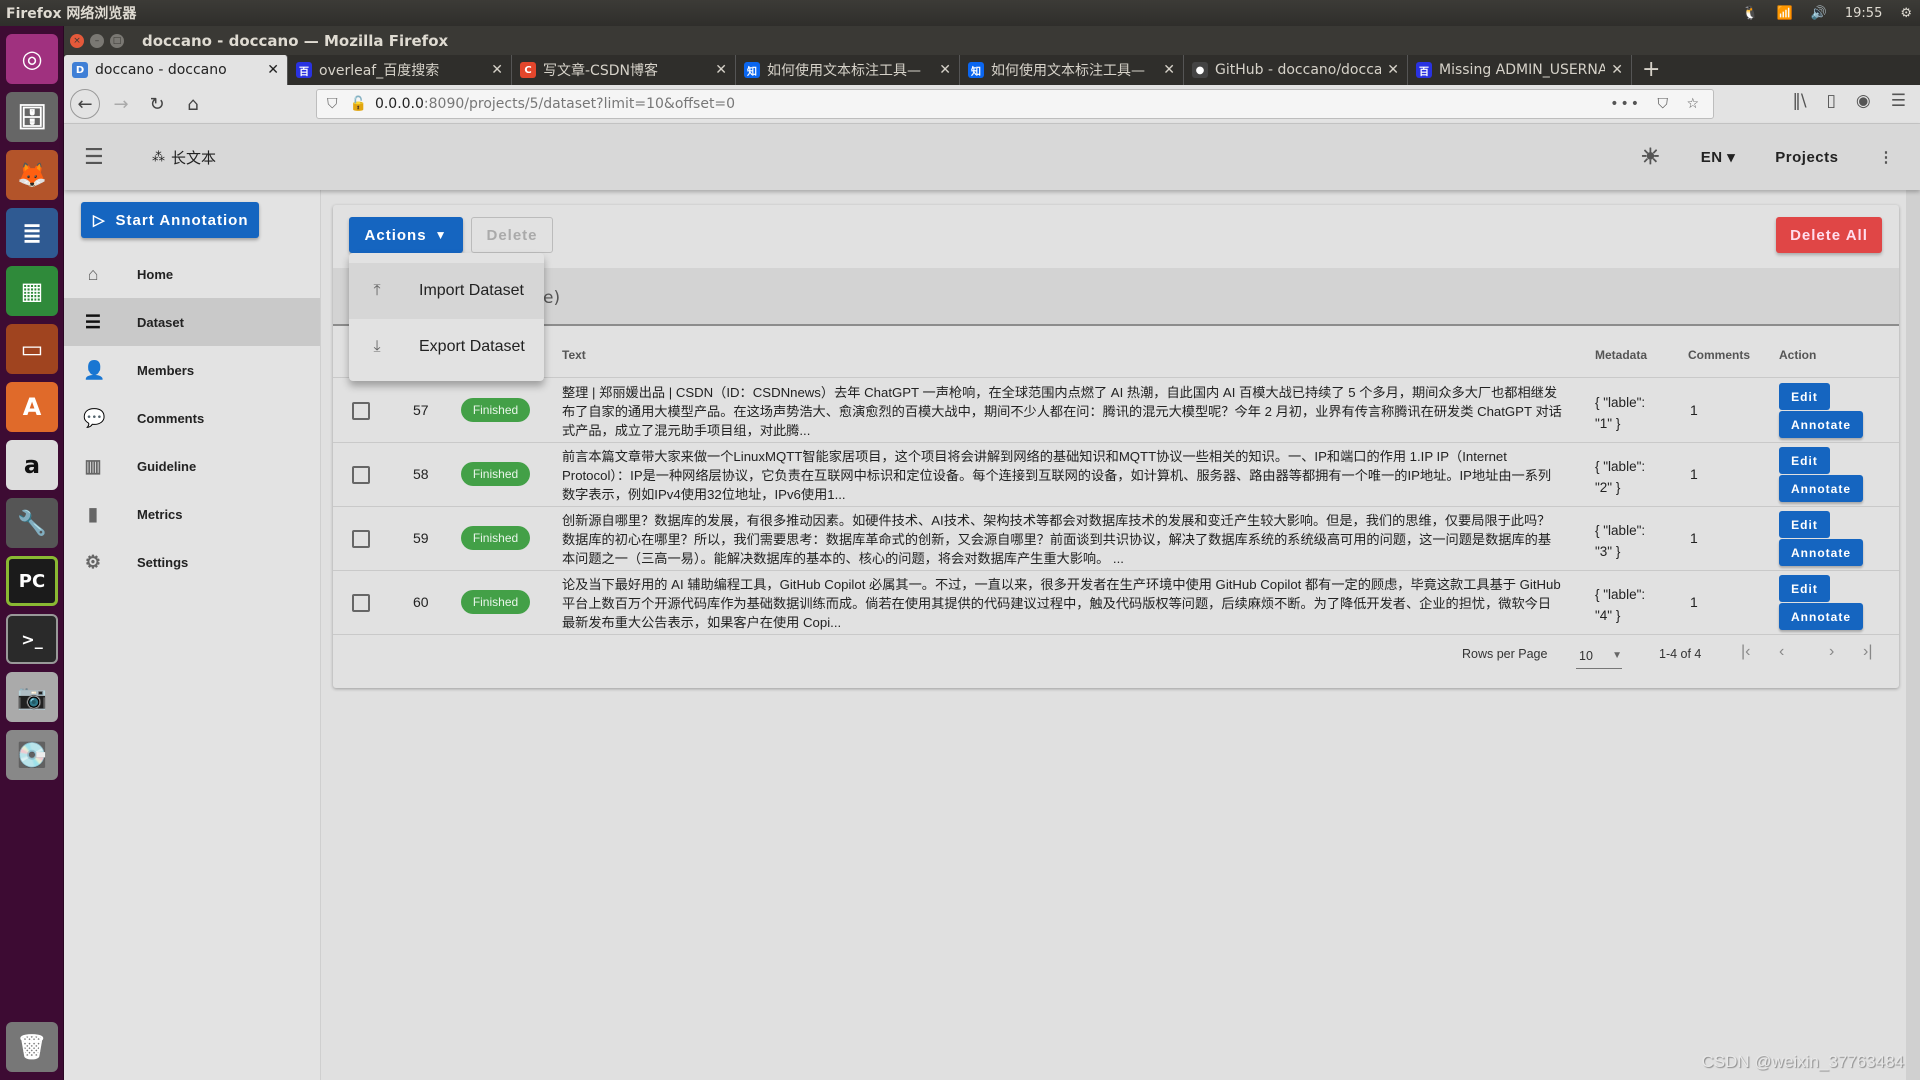 Image resolution: width=1920 pixels, height=1080 pixels. What do you see at coordinates (1599, 656) in the screenshot?
I see `rows-per-page-select: 10 ▼` at bounding box center [1599, 656].